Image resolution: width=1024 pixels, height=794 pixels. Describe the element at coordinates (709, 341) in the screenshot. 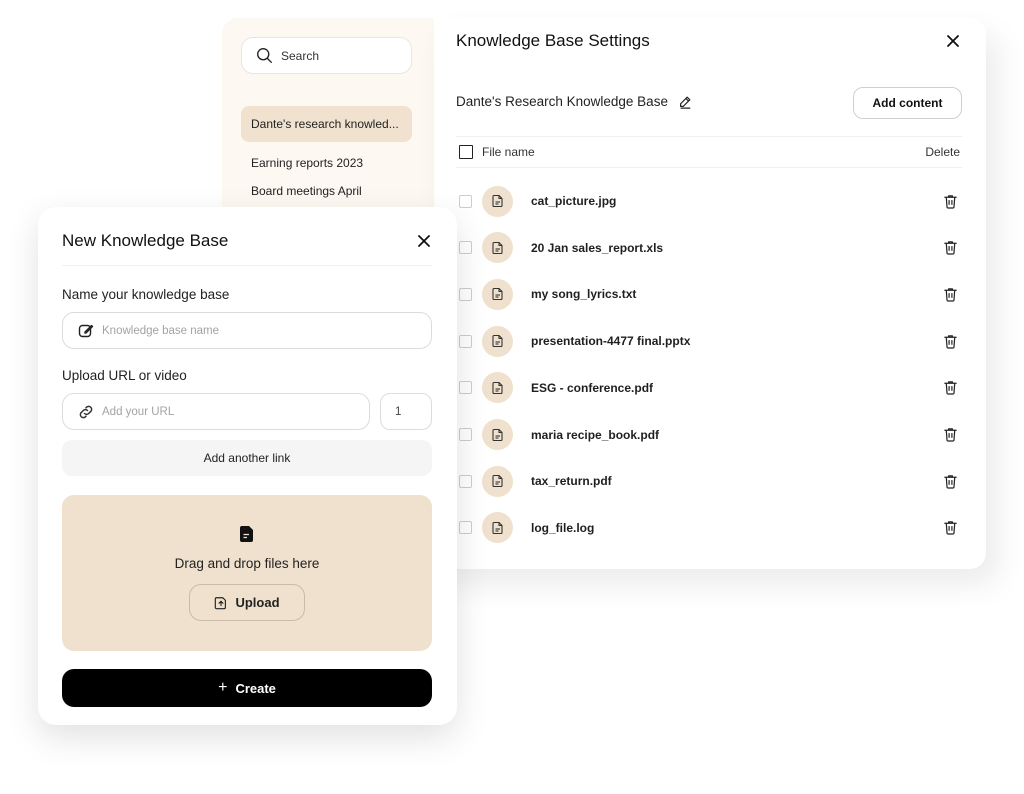

I see `file-row: presentation-4477 final.pptx` at that location.